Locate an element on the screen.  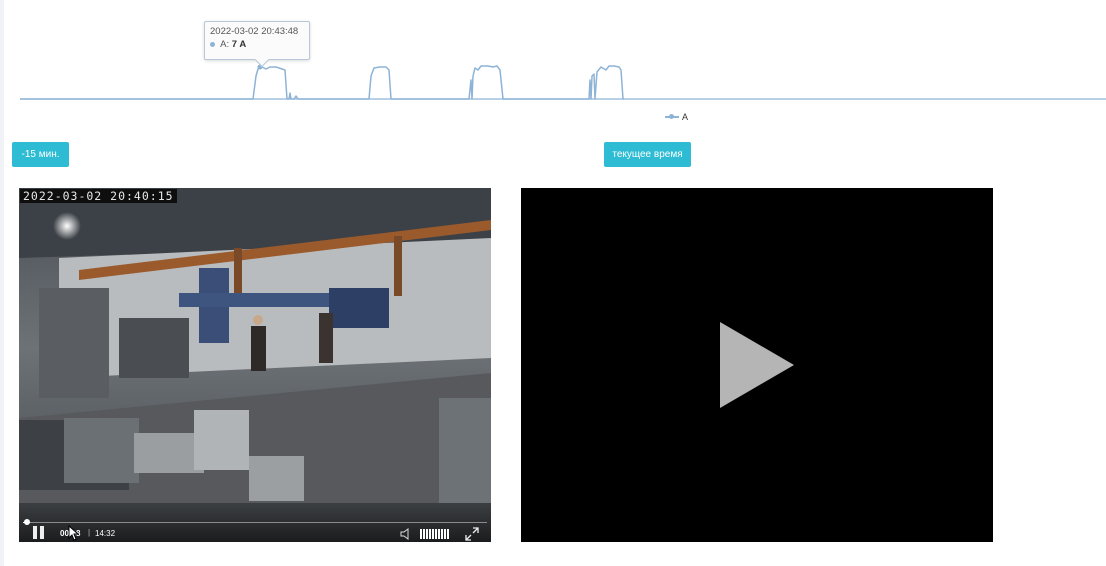
player-controls: 00:08 | 14:32 is located at coordinates (255, 523).